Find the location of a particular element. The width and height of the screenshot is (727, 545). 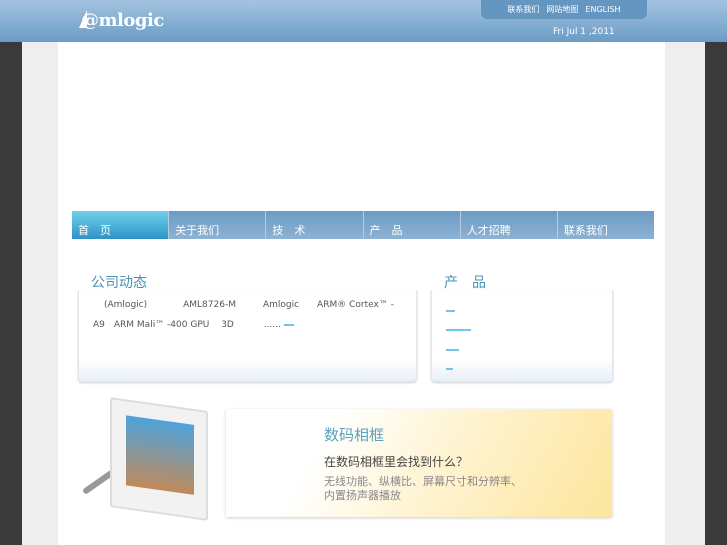

banner-subtitle: 在数码相框里会找到什么？ is located at coordinates (396, 462).